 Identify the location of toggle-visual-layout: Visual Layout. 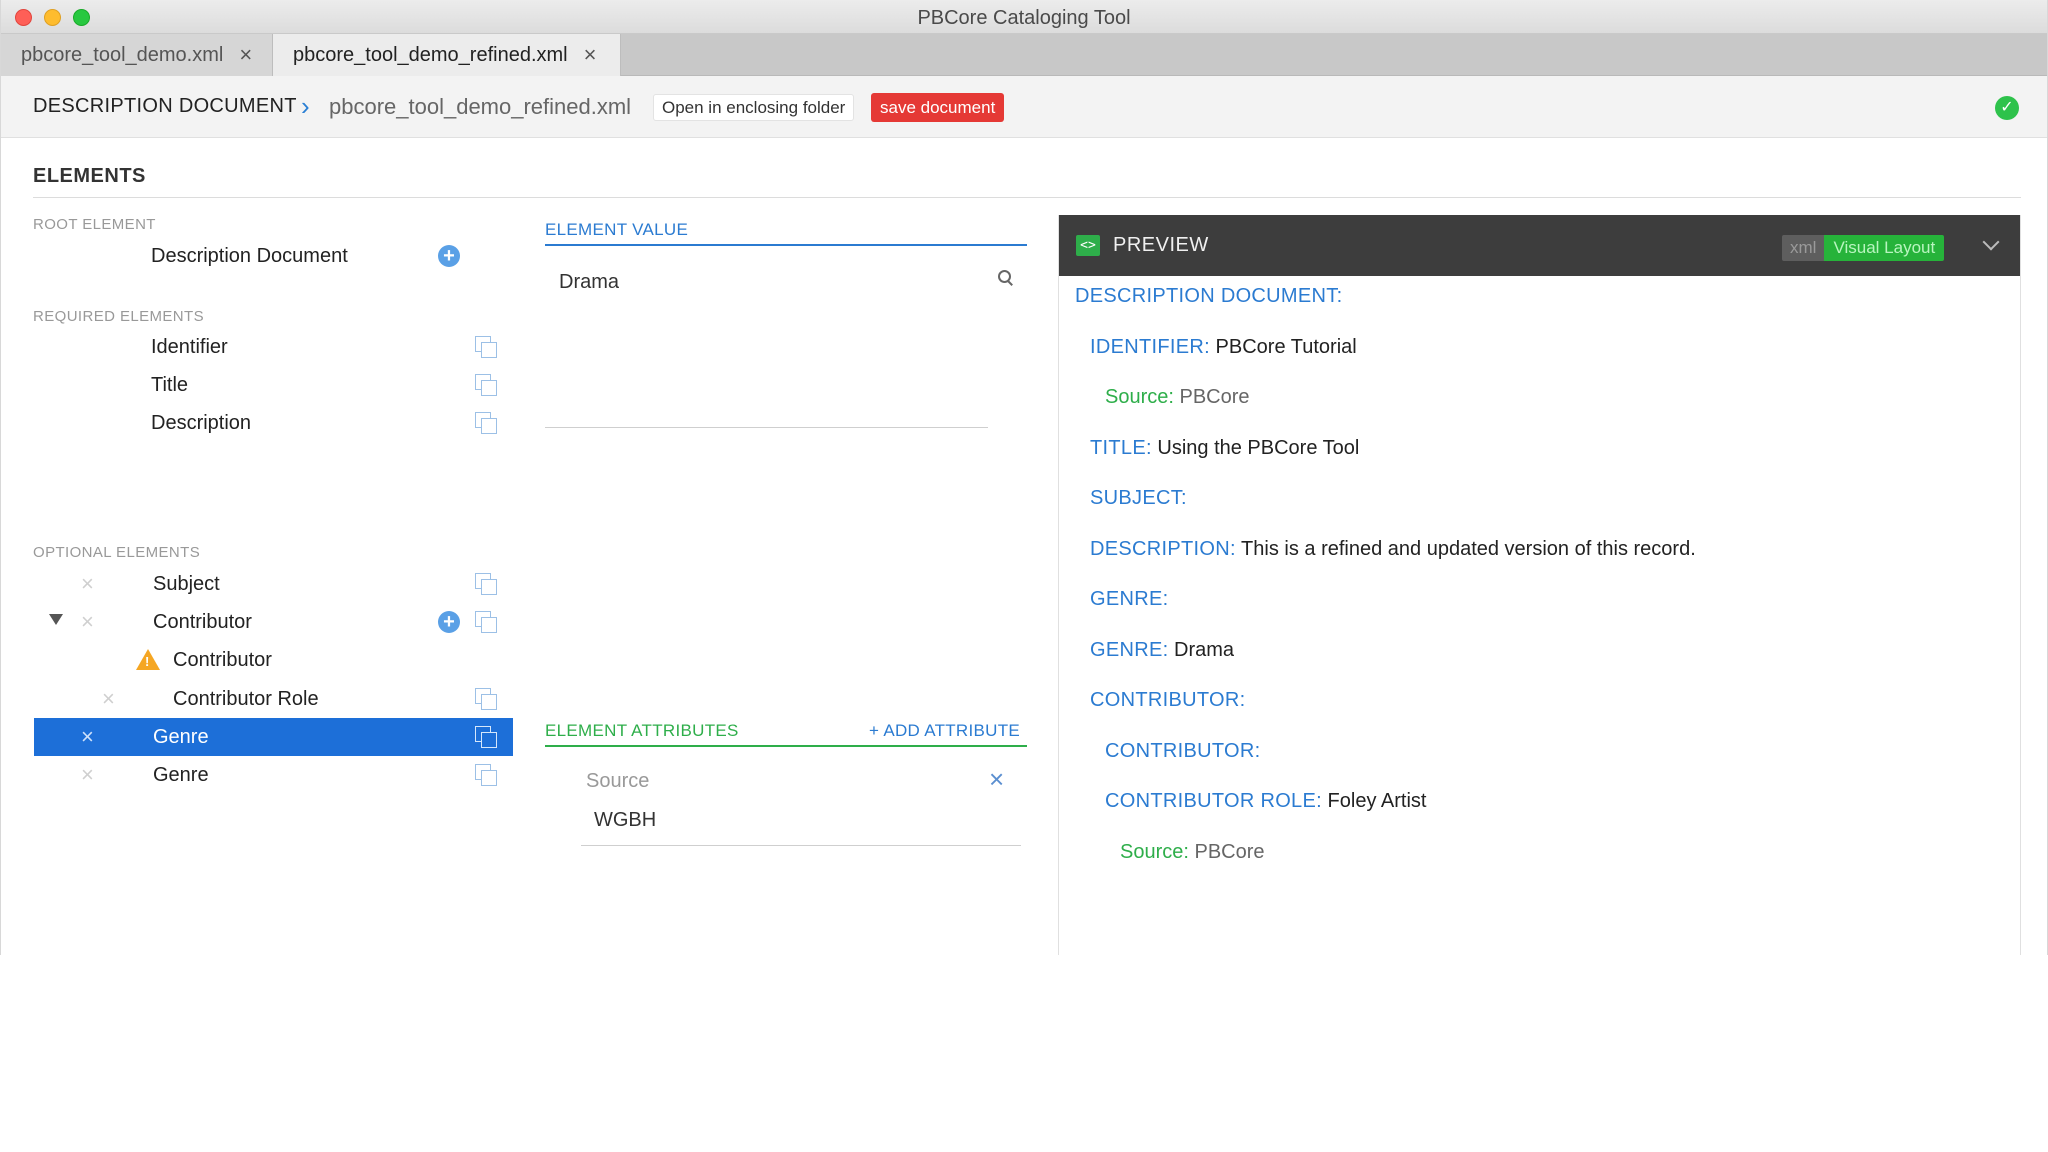
(1884, 248).